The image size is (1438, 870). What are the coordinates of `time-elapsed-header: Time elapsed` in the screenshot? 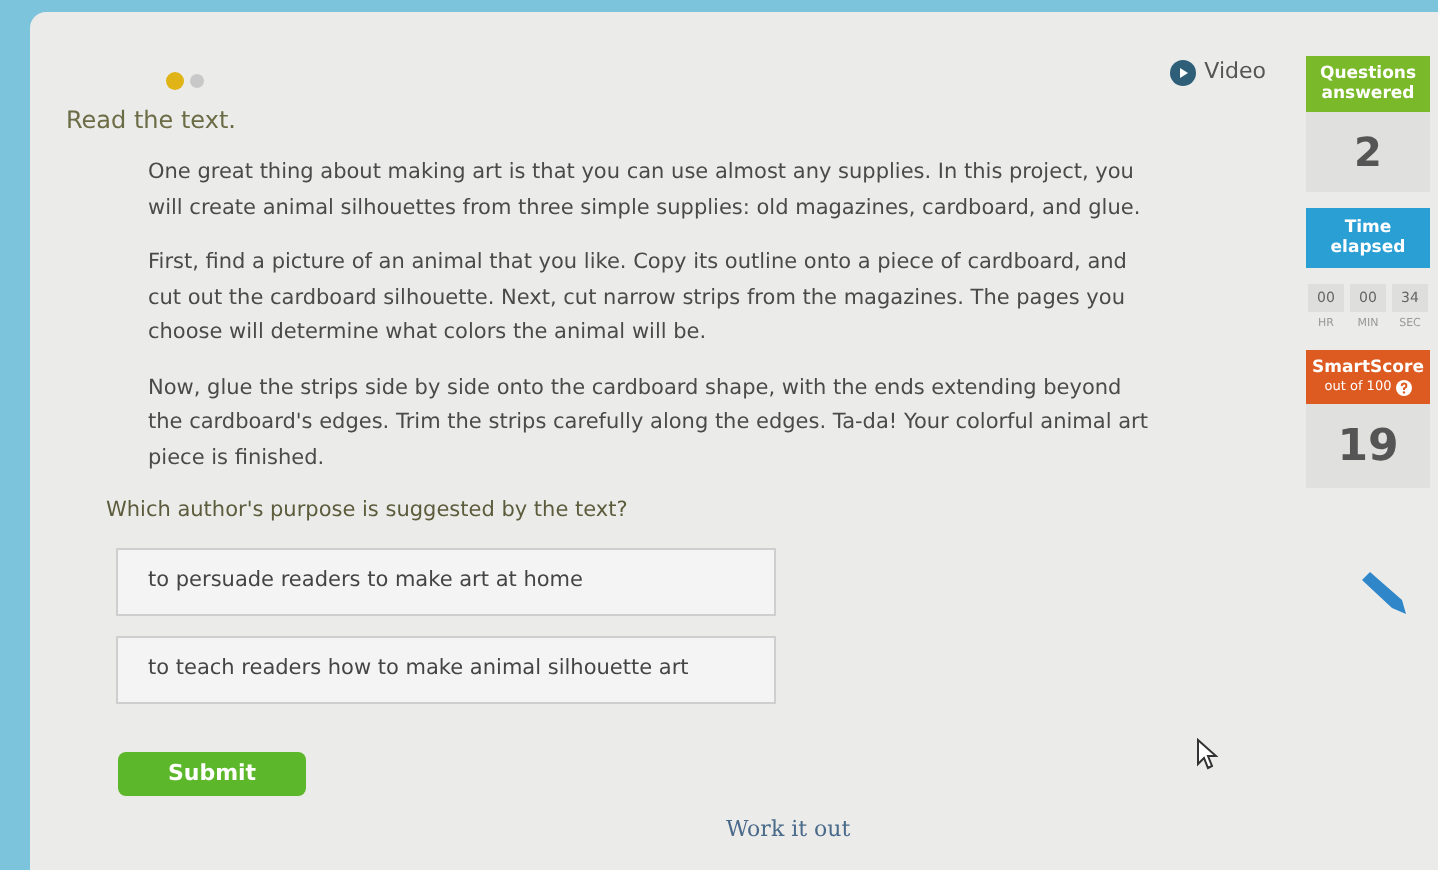 It's located at (1368, 238).